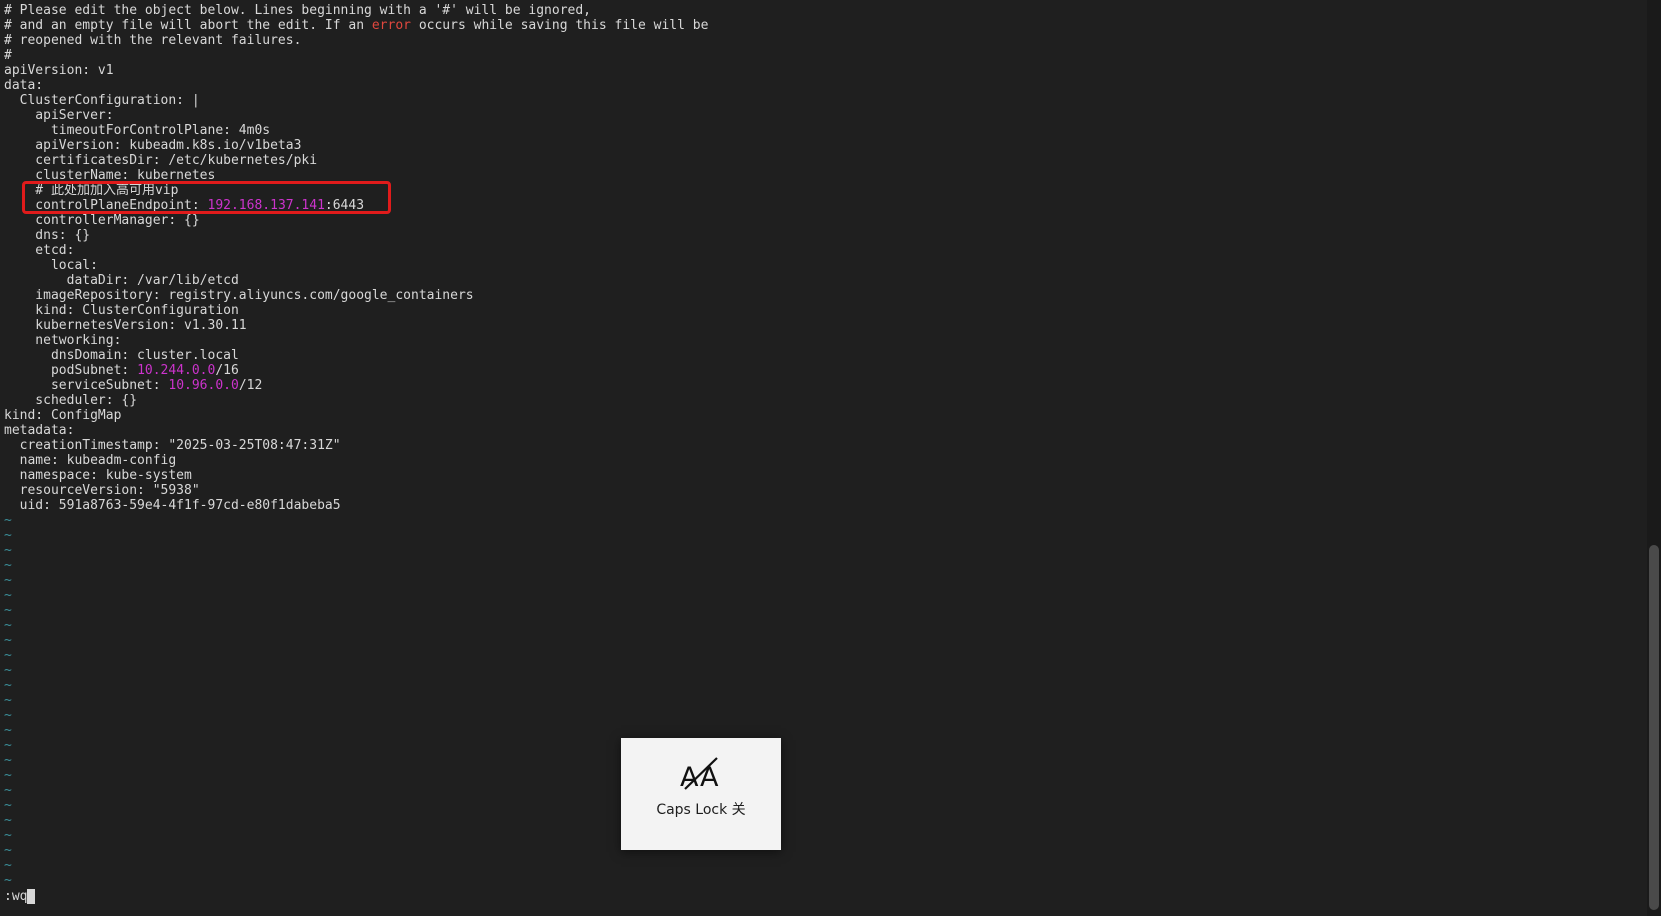  I want to click on buffer-line: kind: ClusterConfiguration, so click(819, 310).